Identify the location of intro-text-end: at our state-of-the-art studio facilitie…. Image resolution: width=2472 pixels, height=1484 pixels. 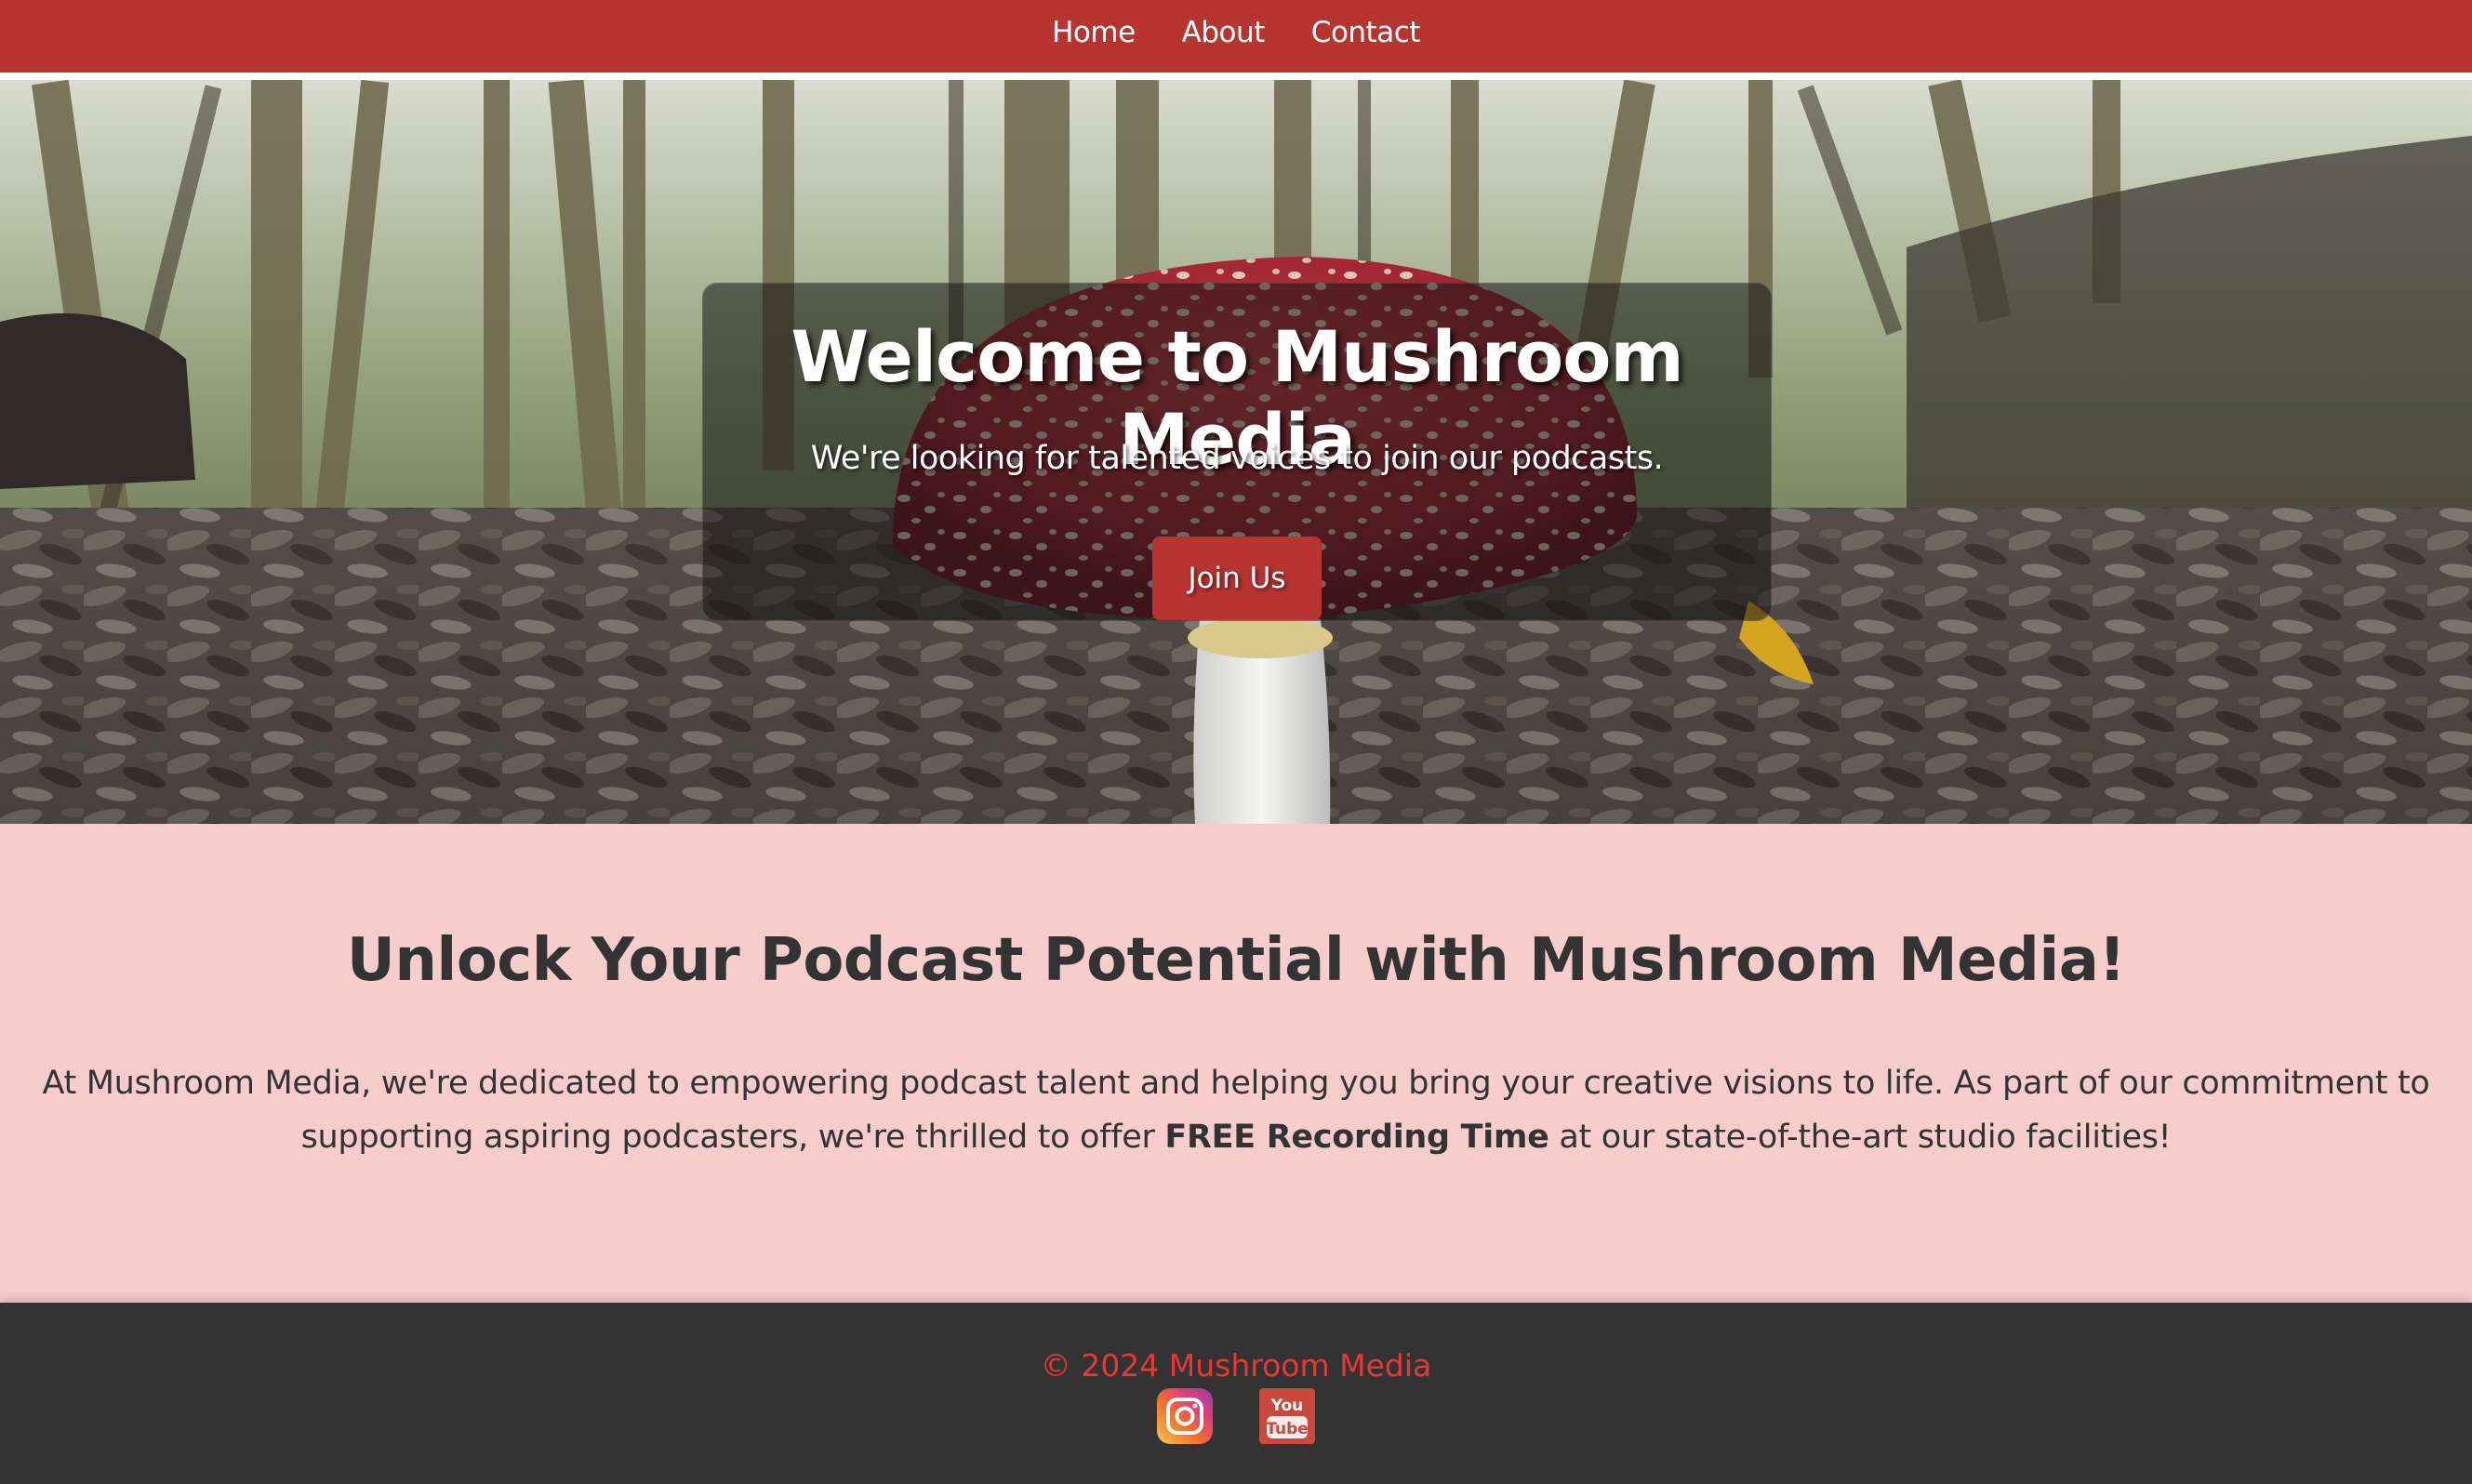
(1860, 1137).